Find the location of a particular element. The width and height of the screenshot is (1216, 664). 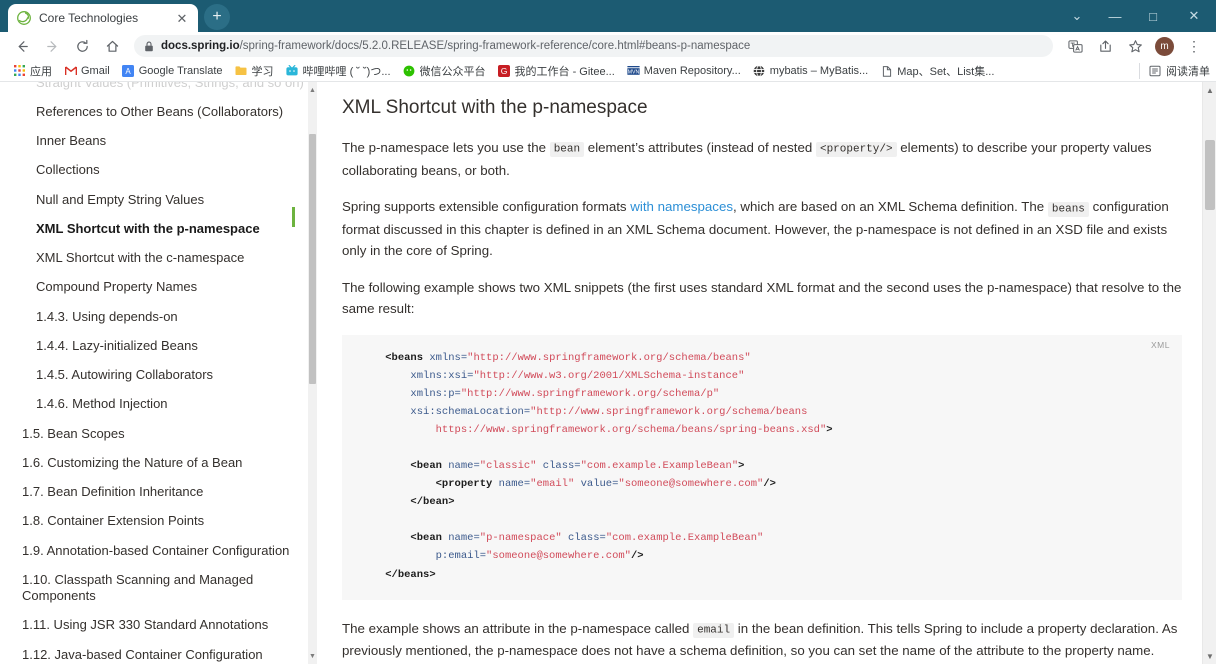

bookmark-label: 应用 is located at coordinates (41, 71).